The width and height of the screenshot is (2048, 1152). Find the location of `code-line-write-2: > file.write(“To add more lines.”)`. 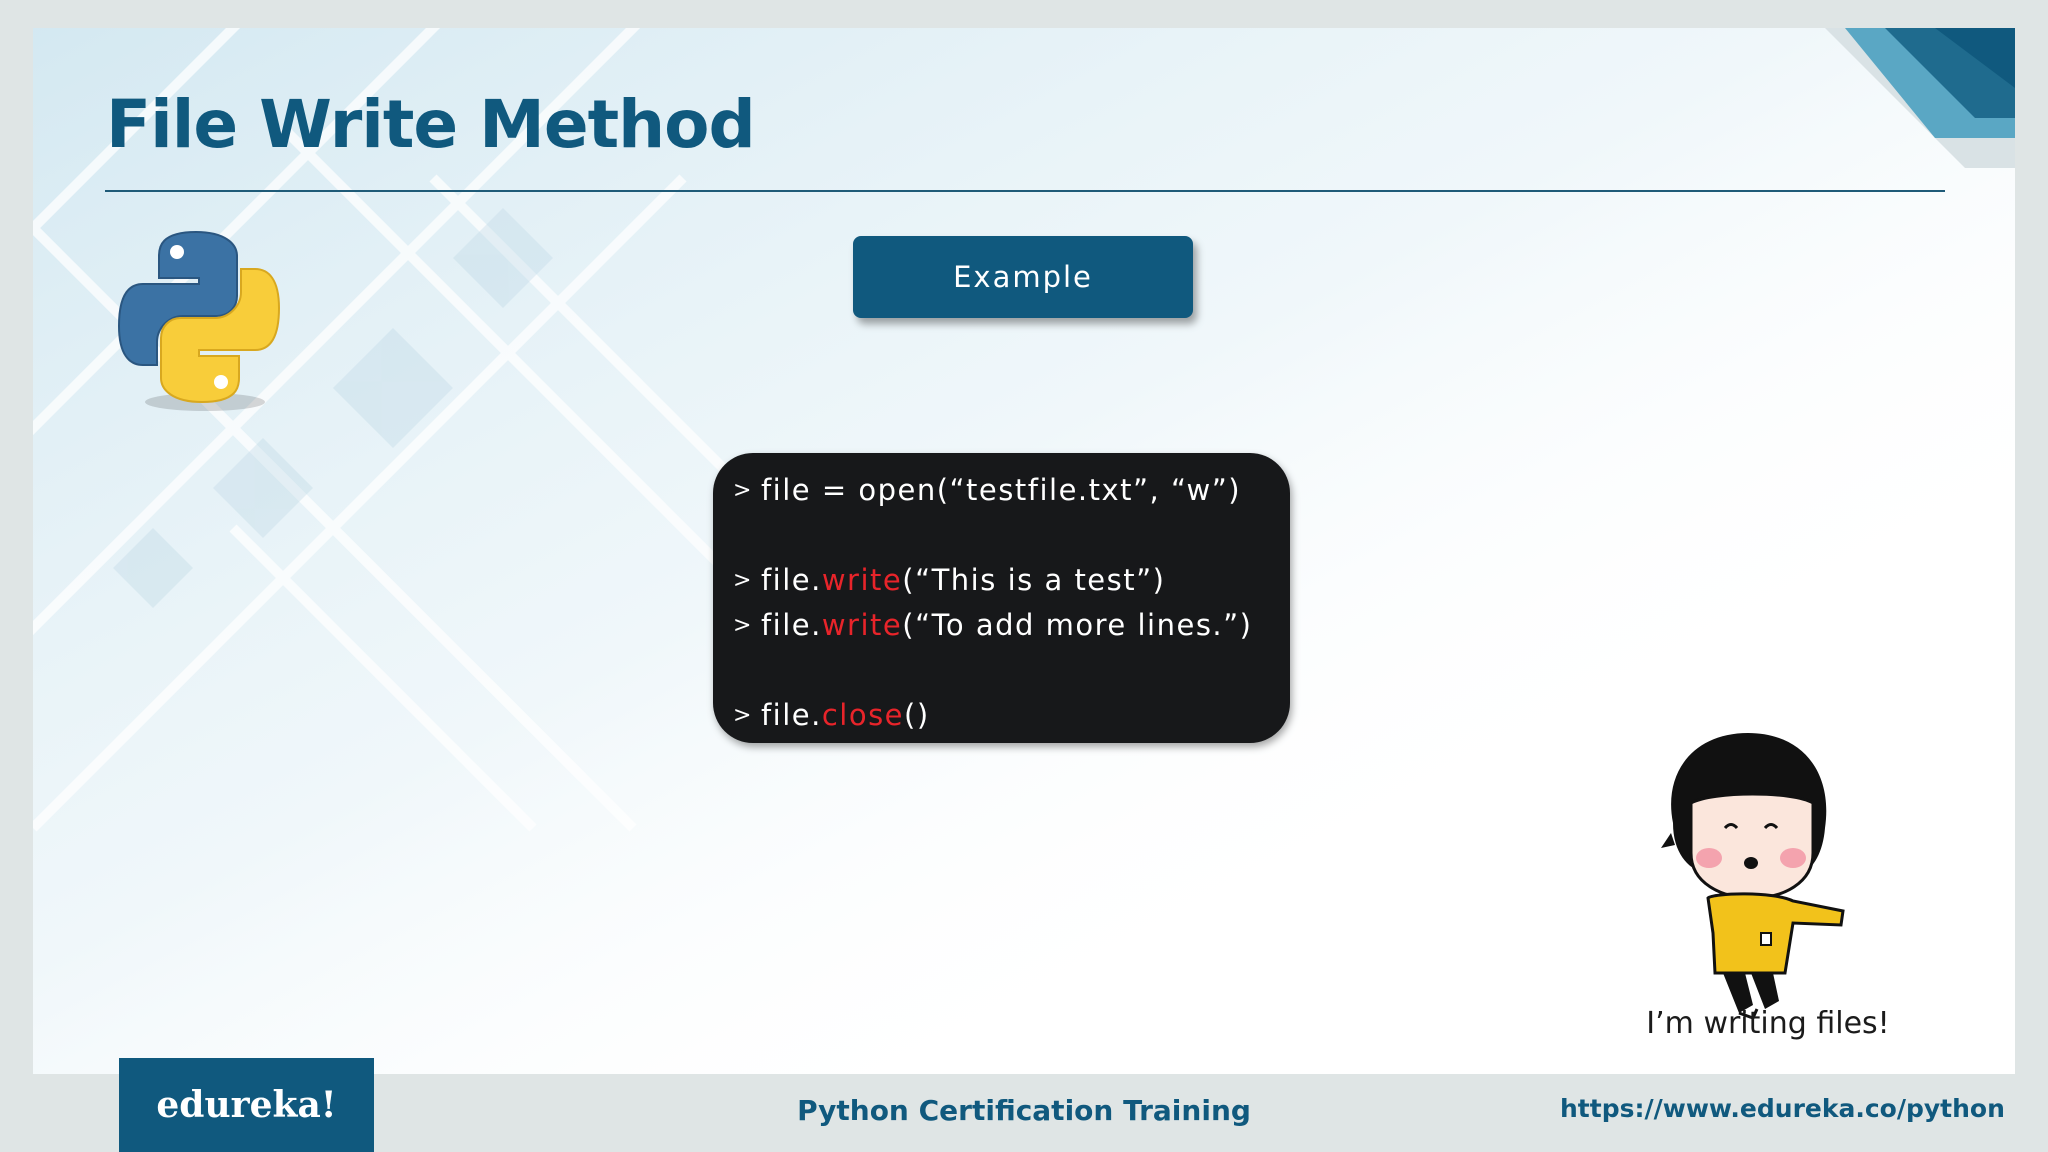

code-line-write-2: > file.write(“To add more lines.”) is located at coordinates (992, 625).